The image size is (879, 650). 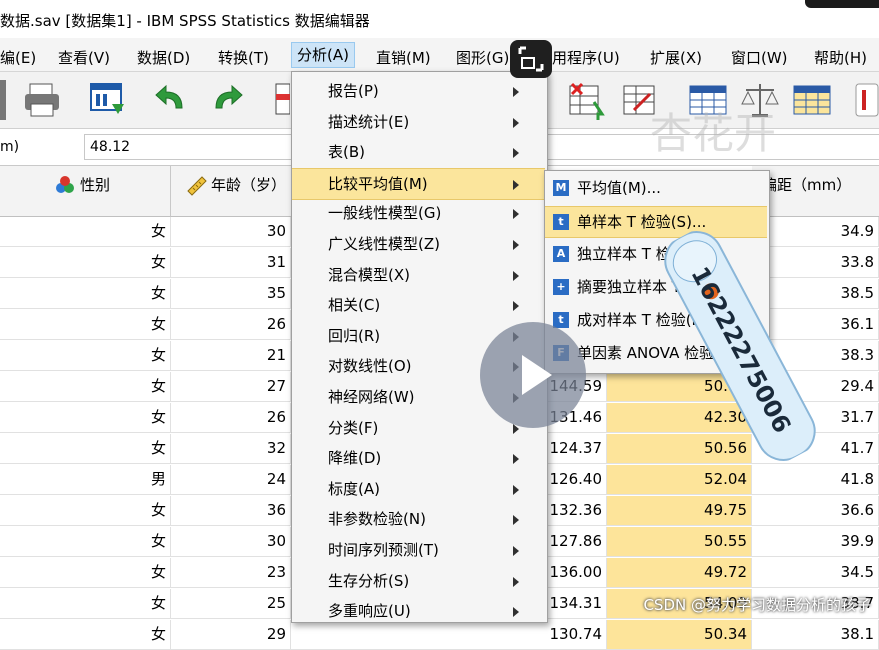 What do you see at coordinates (575, 634) in the screenshot?
I see `table-cell-c3: 130.74` at bounding box center [575, 634].